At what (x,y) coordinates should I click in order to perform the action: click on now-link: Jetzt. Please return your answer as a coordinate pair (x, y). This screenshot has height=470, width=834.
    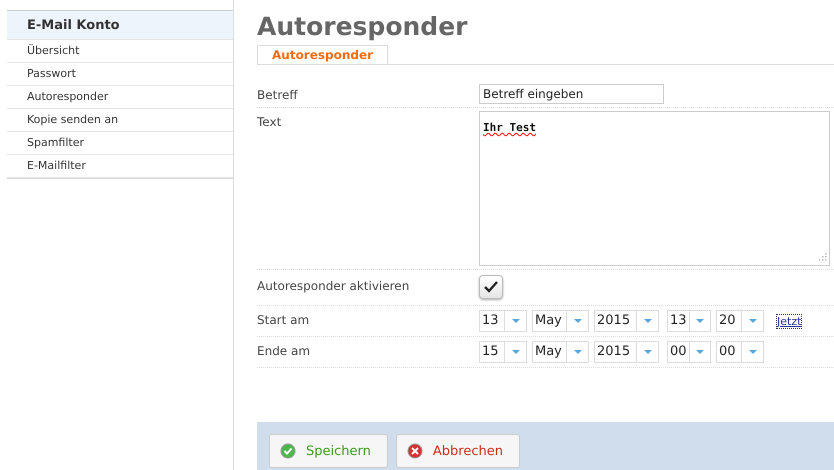
    Looking at the image, I should click on (789, 321).